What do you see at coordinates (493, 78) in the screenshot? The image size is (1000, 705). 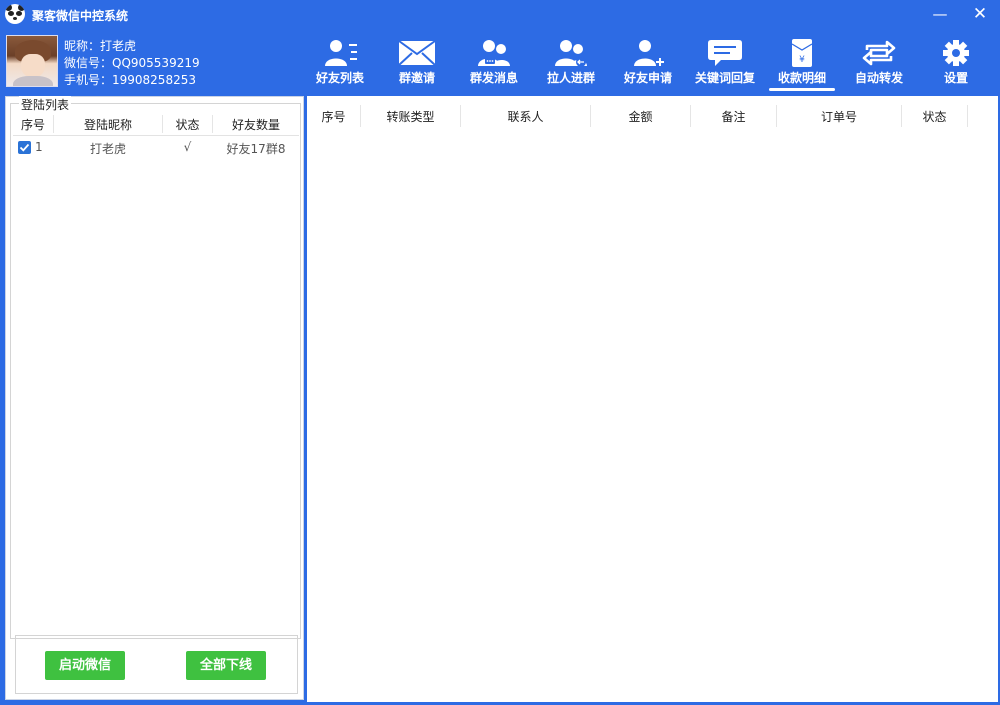 I see `toolbar-label: 群发消息` at bounding box center [493, 78].